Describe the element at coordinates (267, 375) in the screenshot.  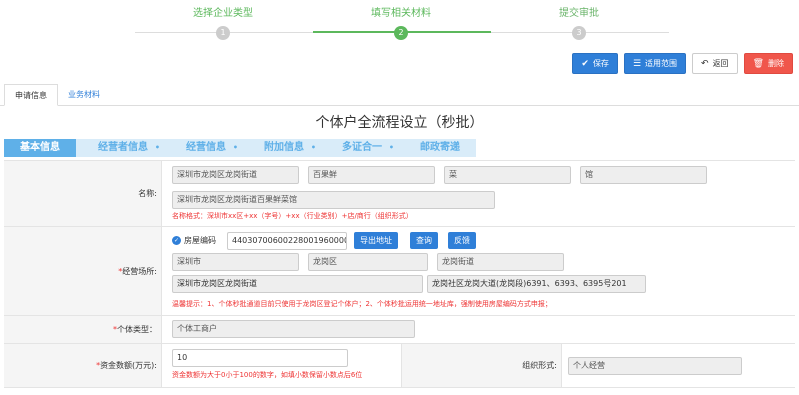
I see `capital-hint: 资金数额为大于0小于100的数字，如填小数保留小数点后6位` at that location.